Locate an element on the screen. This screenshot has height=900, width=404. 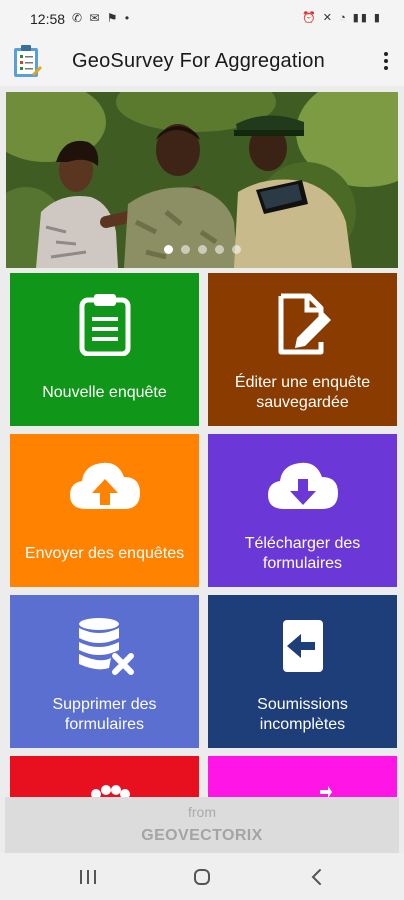
footer-from-label: from is located at coordinates (202, 812).